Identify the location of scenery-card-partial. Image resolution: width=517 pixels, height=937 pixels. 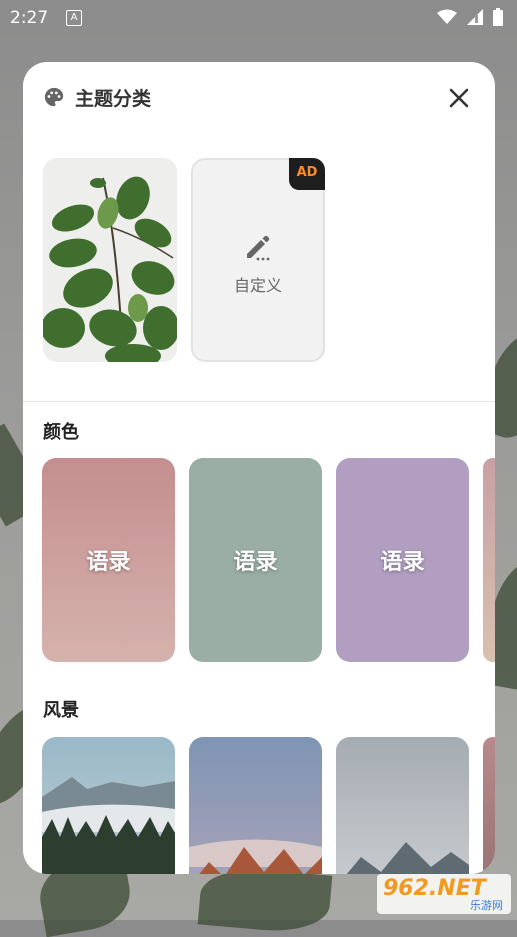
(489, 805).